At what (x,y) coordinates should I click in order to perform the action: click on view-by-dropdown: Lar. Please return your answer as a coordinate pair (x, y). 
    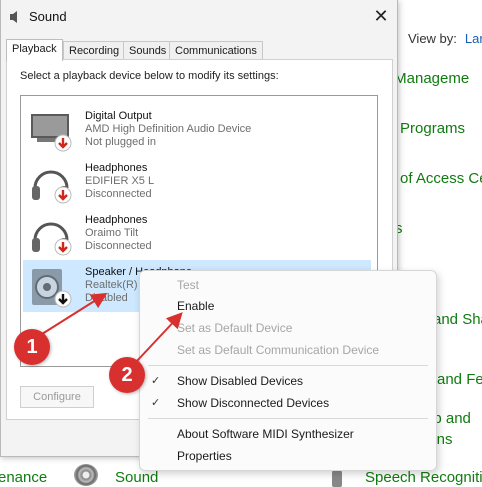
    Looking at the image, I should click on (473, 38).